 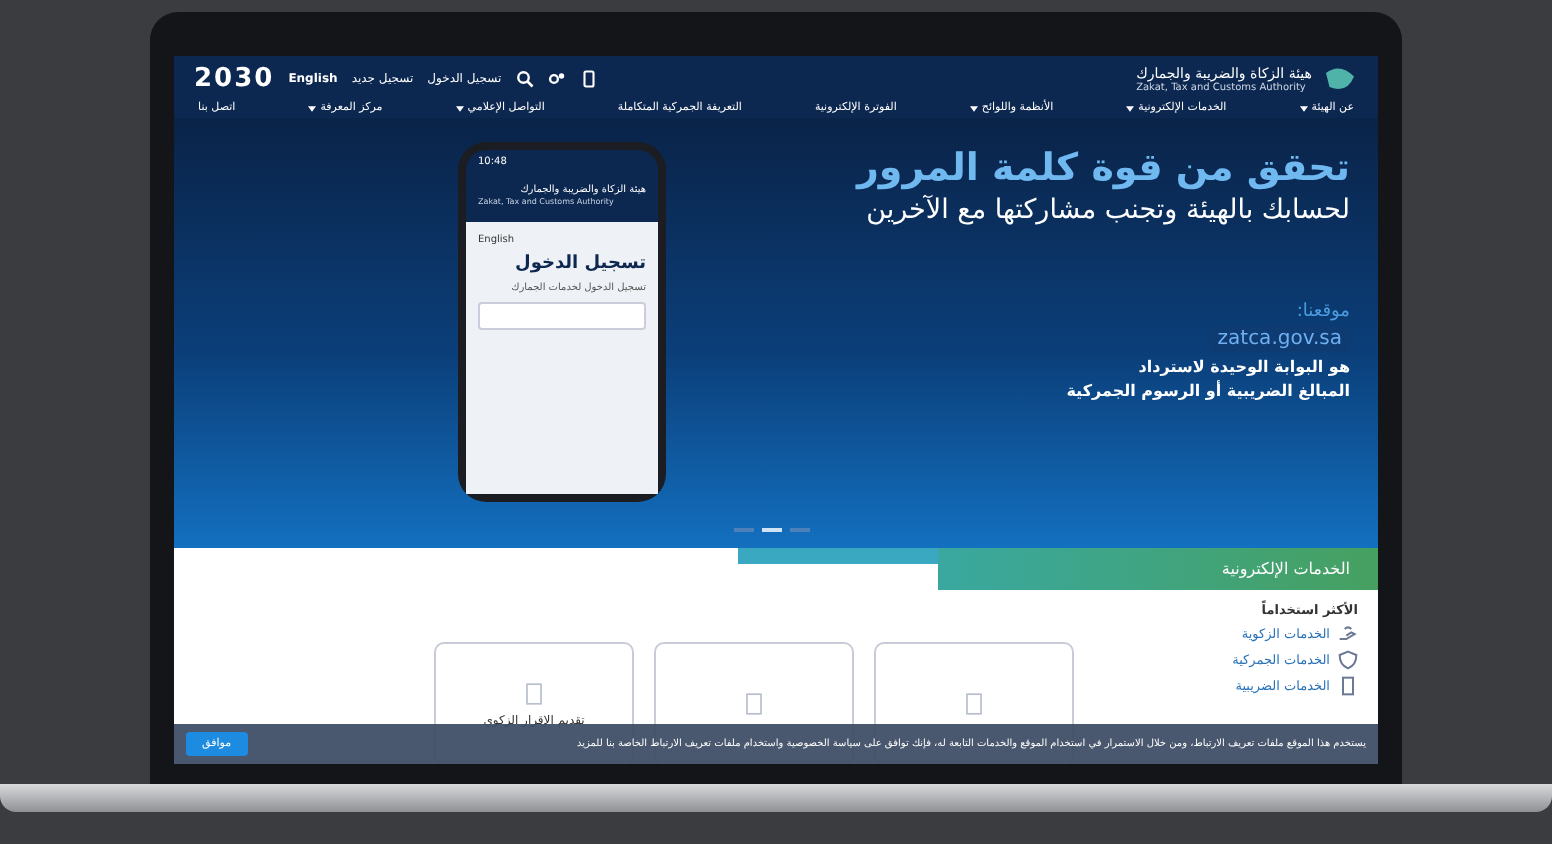 What do you see at coordinates (234, 79) in the screenshot?
I see `vision-logo: 2030` at bounding box center [234, 79].